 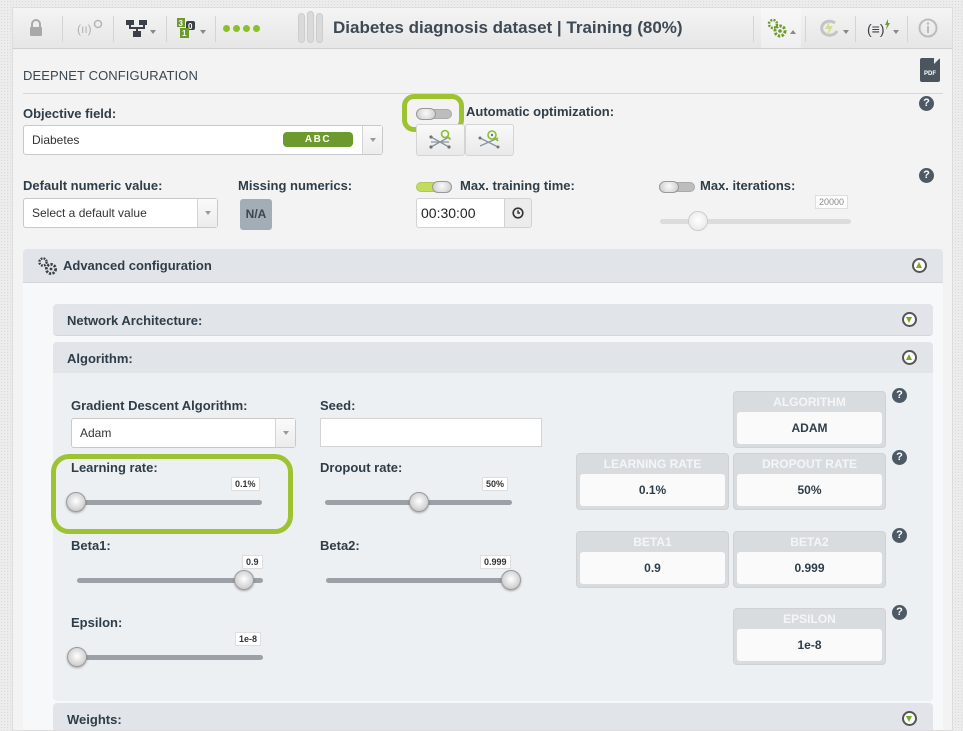 I want to click on learning-rate-value: 0.1%, so click(x=245, y=484).